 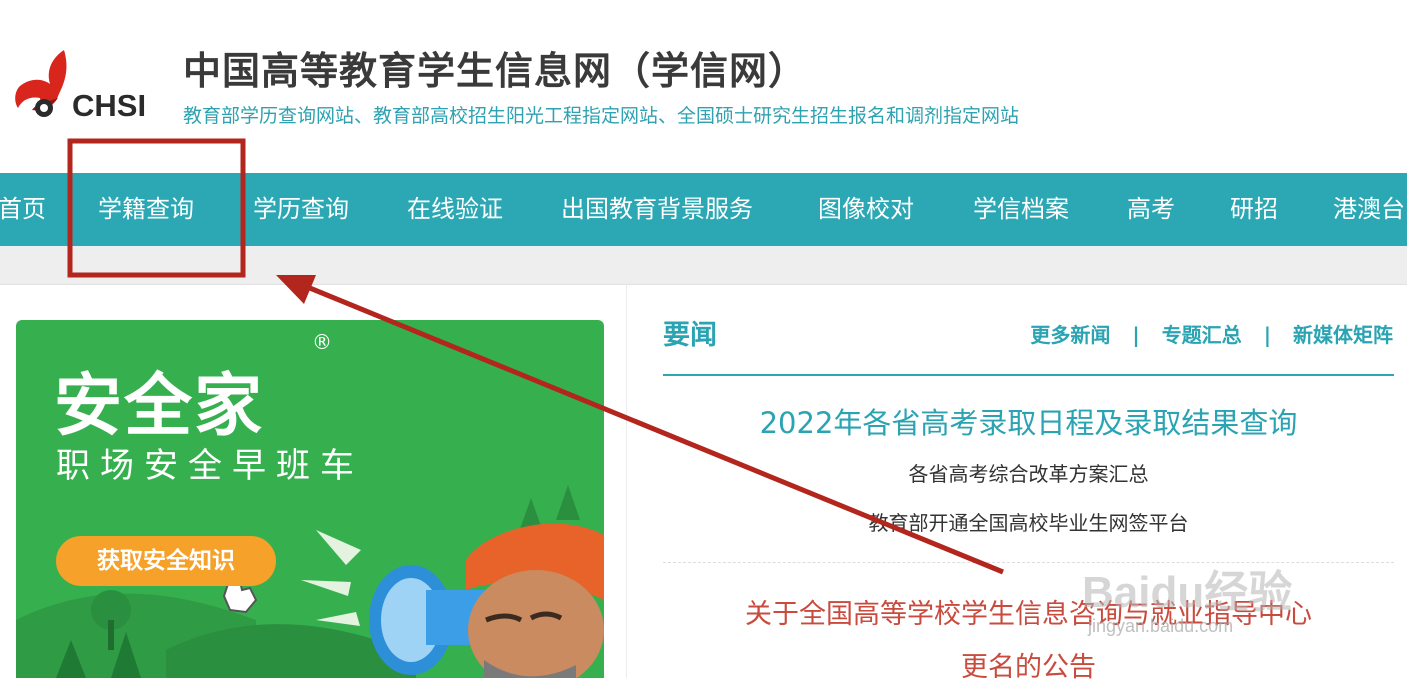 I want to click on nav-item-enrollment-query: 学籍查询, so click(x=146, y=209).